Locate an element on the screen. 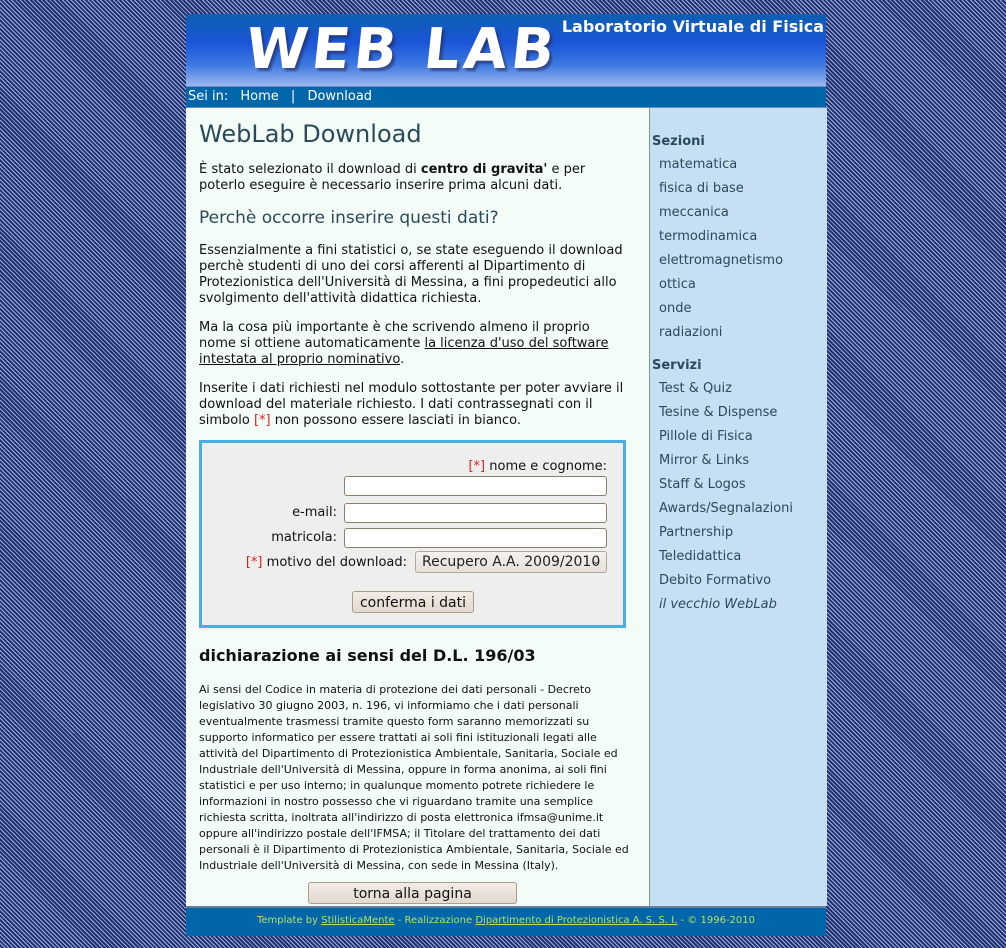 The width and height of the screenshot is (1006, 948). email-label: e-mail: is located at coordinates (314, 512).